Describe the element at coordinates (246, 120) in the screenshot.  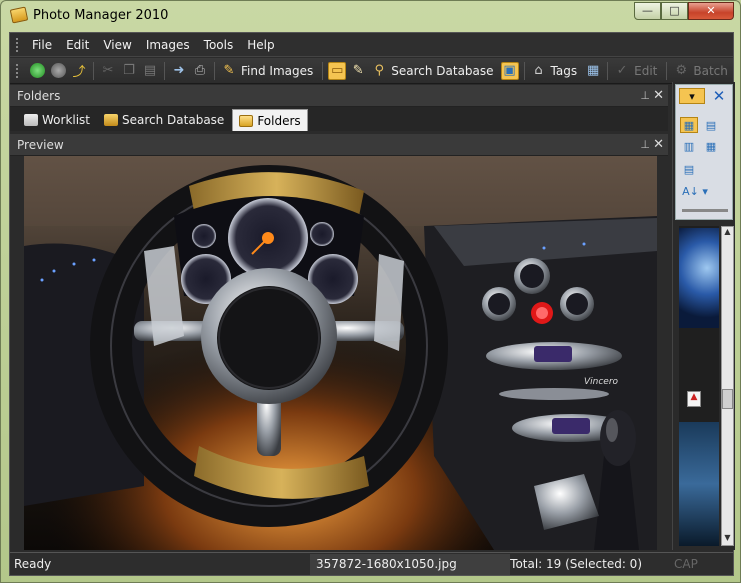
I see `folder-icon` at that location.